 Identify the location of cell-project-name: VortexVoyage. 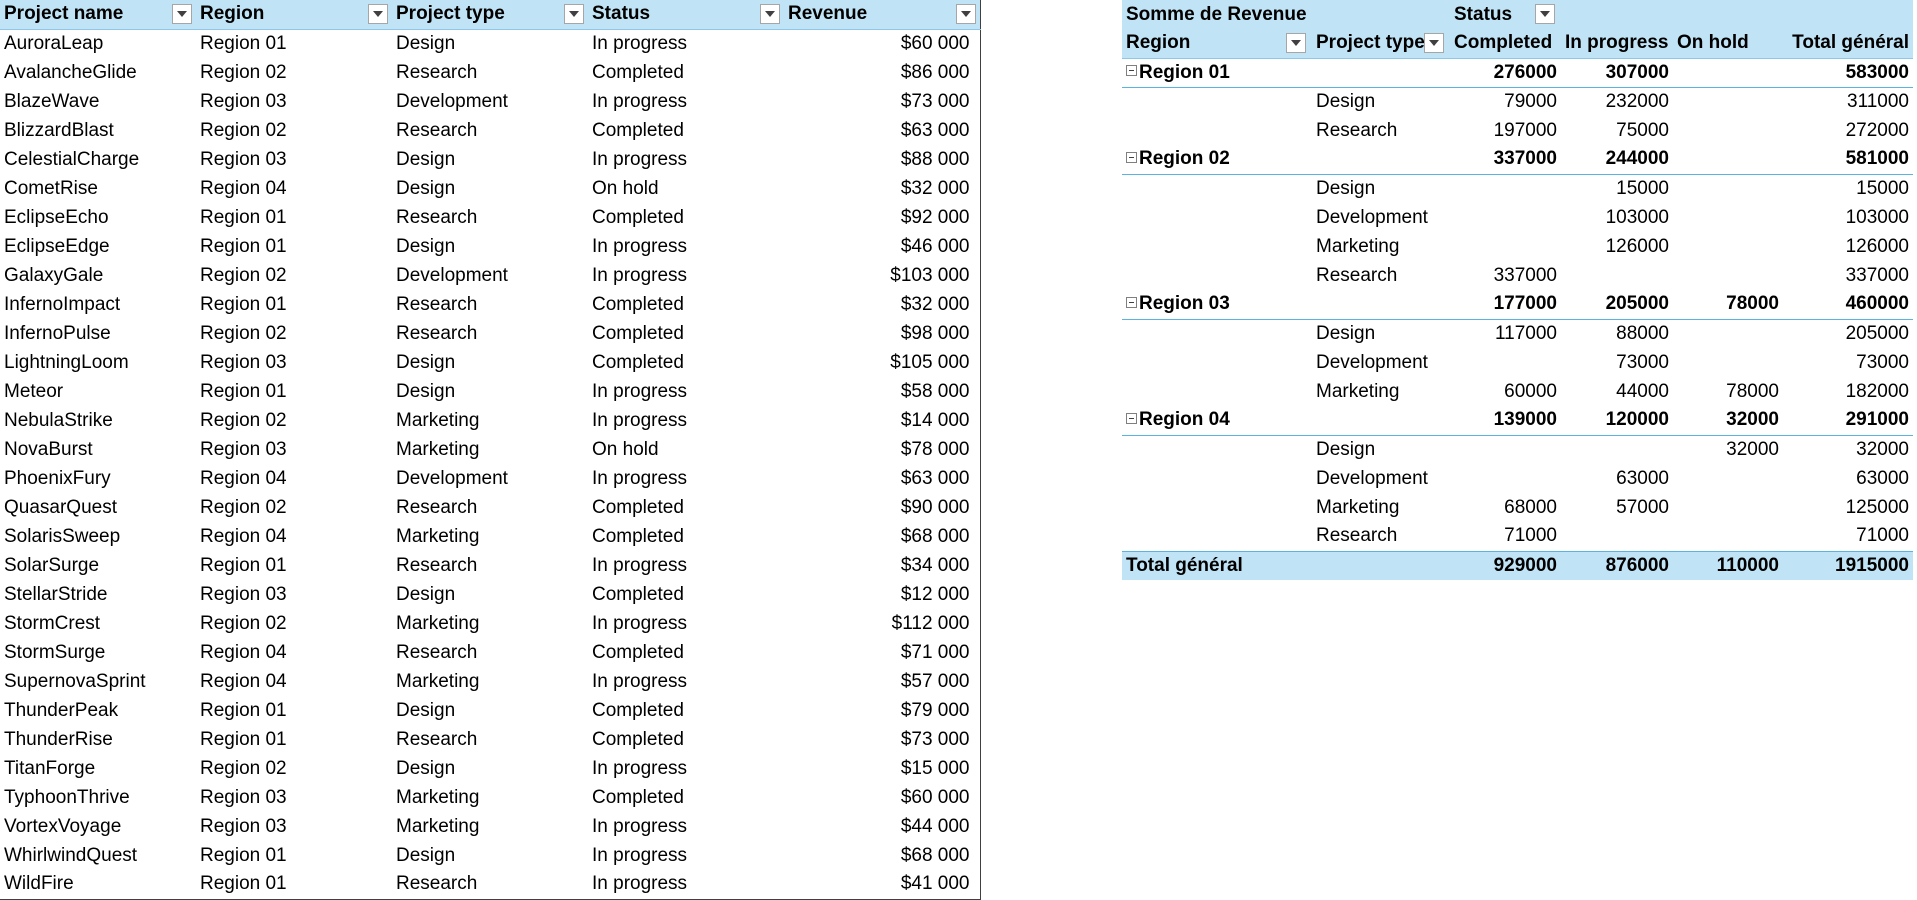
(98, 826).